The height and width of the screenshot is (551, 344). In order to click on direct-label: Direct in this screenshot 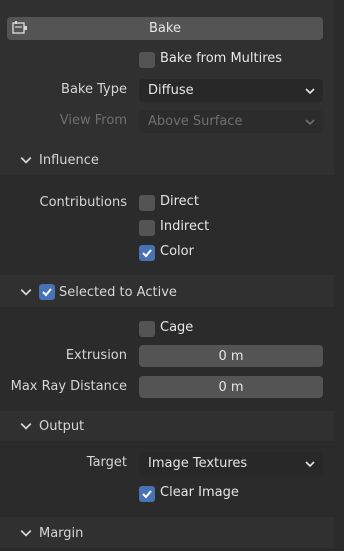, I will do `click(179, 201)`.